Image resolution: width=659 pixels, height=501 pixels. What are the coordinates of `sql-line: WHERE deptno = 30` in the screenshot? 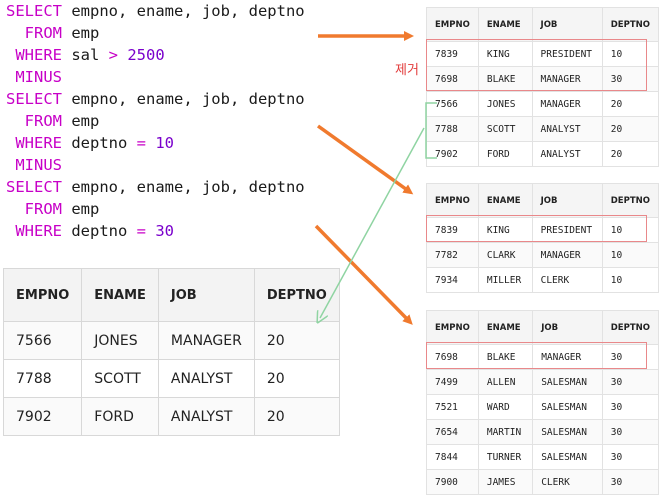 It's located at (155, 231).